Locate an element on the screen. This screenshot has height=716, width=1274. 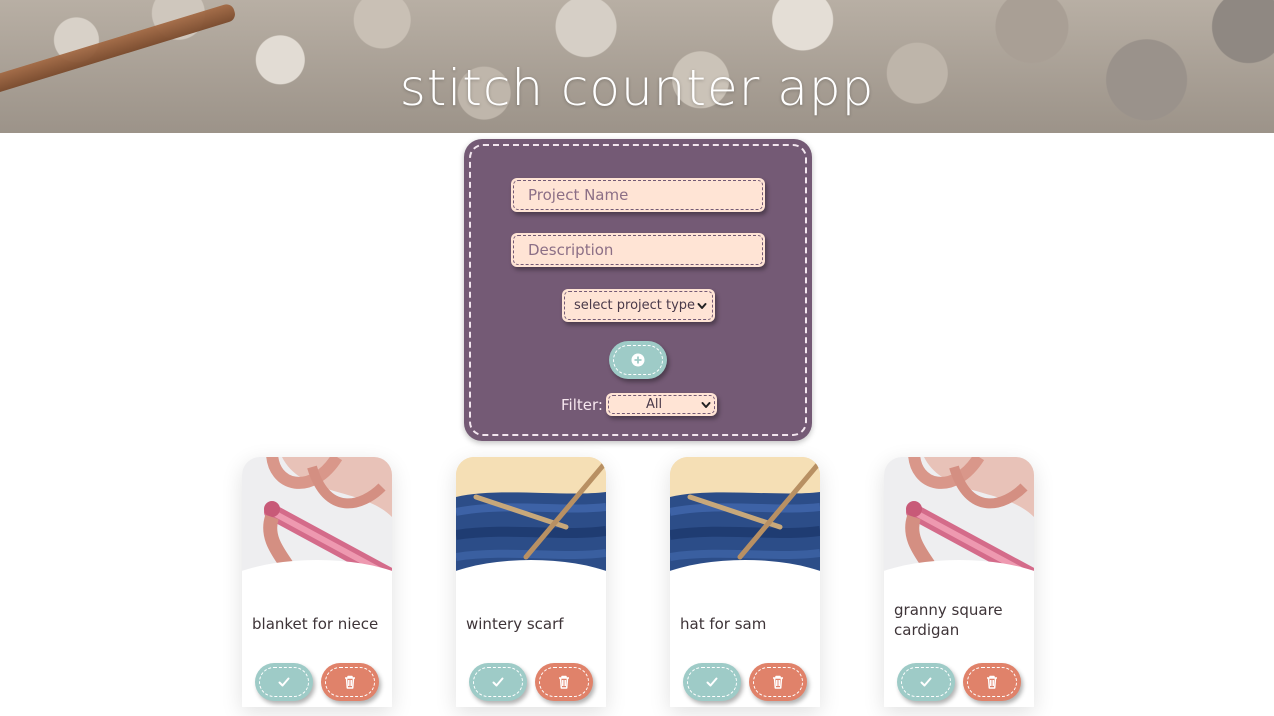
project-card: hat for sam is located at coordinates (745, 582).